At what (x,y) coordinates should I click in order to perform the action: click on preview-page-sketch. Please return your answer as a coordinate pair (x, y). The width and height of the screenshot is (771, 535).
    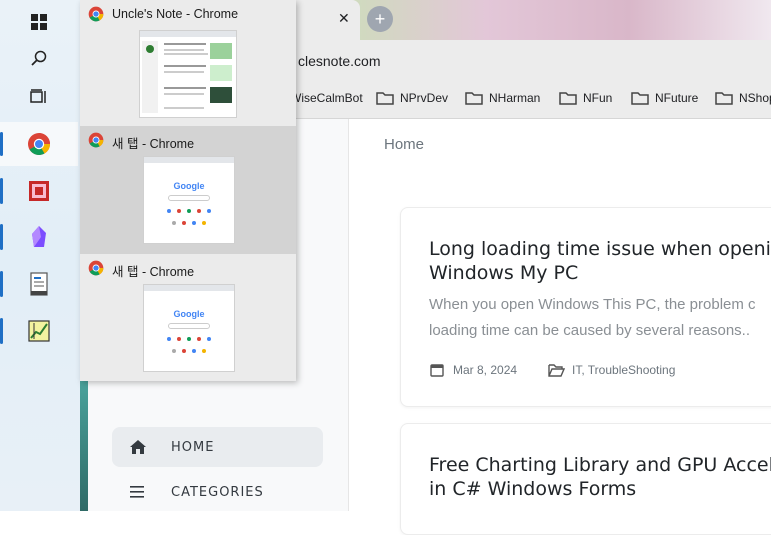
    Looking at the image, I should click on (187, 77).